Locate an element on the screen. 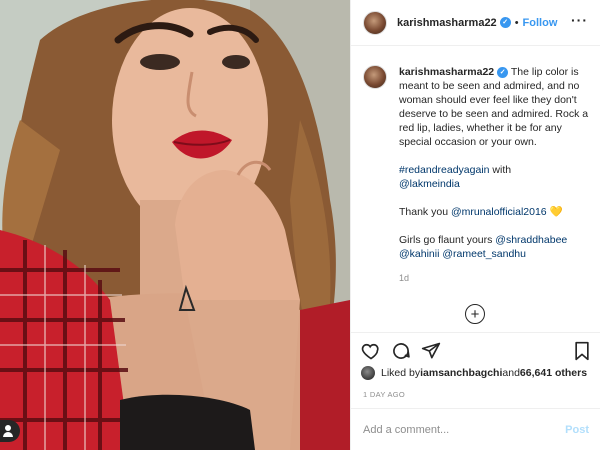 Image resolution: width=600 pixels, height=450 pixels. caption-verified-badge-icon: ✓ is located at coordinates (503, 72).